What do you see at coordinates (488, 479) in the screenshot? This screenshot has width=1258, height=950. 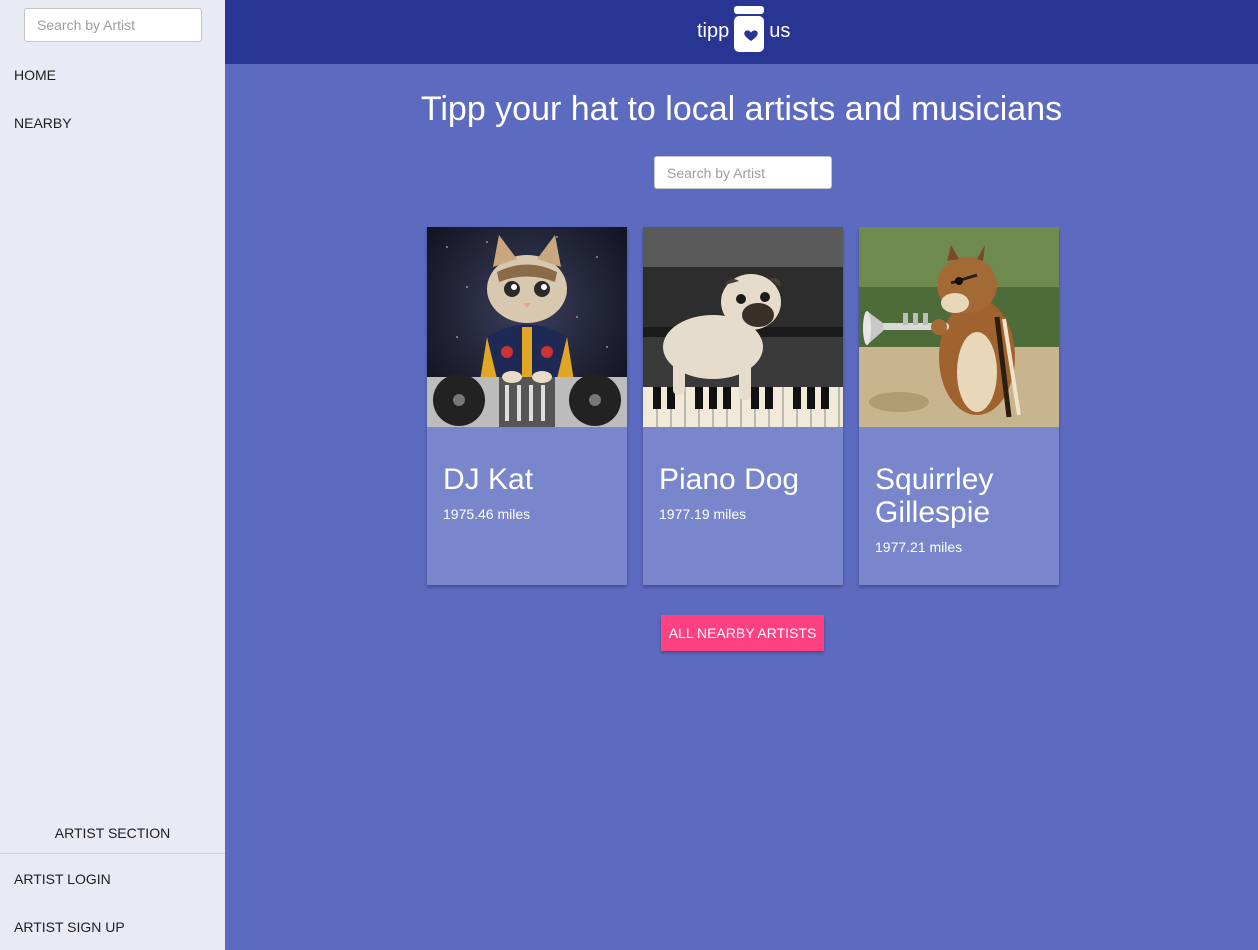 I see `artist-name: DJ Kat` at bounding box center [488, 479].